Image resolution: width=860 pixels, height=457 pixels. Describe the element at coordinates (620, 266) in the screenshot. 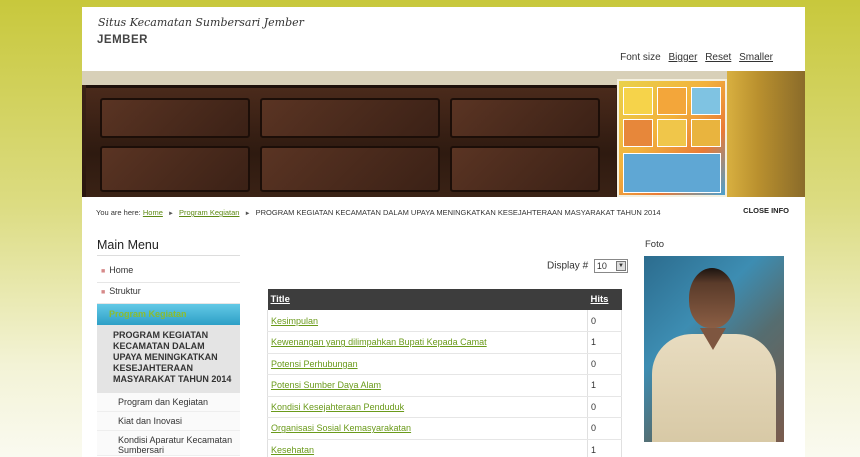

I see `chevron-down-icon: ▼` at that location.